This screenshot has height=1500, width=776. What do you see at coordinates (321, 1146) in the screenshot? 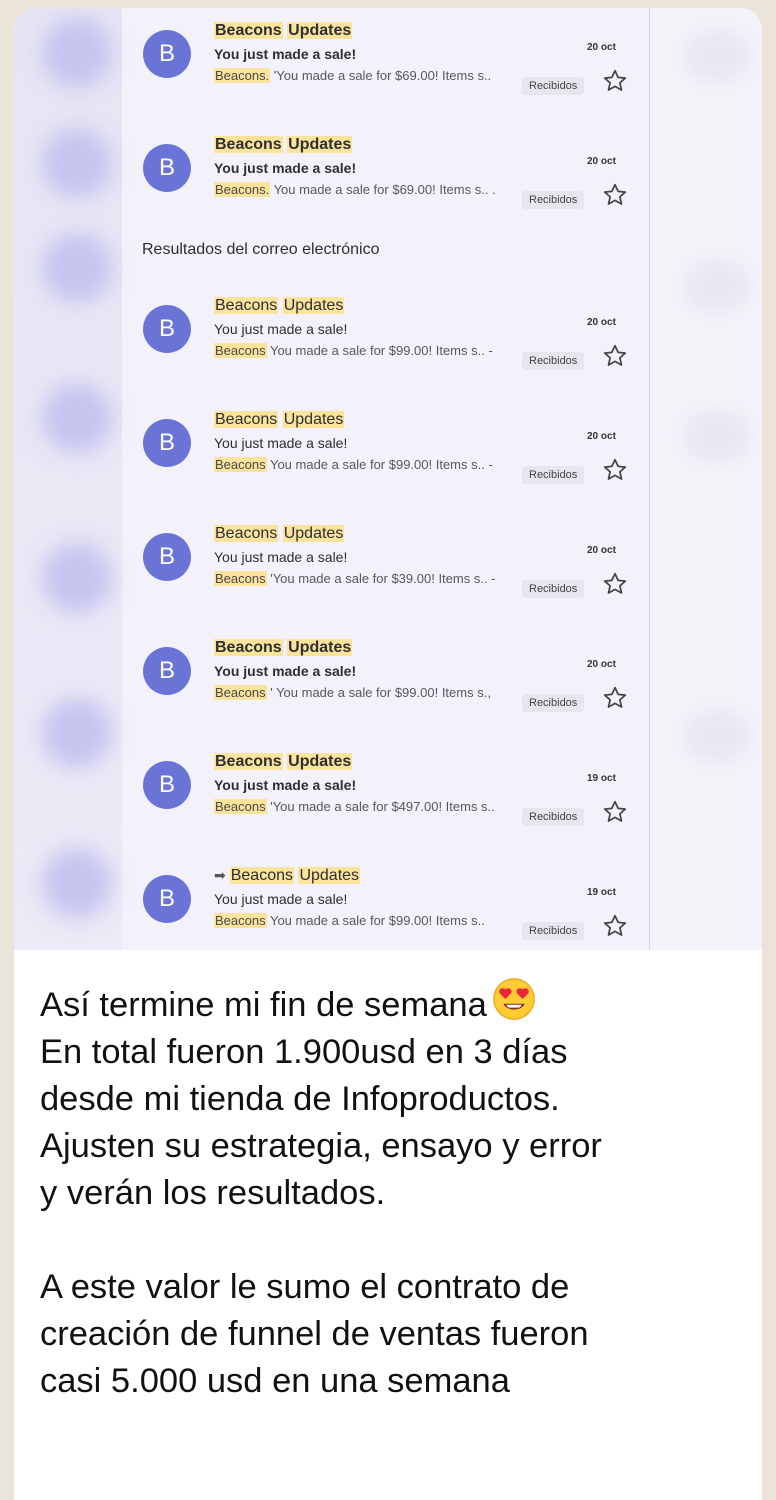
I see `message-line: Ajusten su estrategia, ensayo y error` at bounding box center [321, 1146].